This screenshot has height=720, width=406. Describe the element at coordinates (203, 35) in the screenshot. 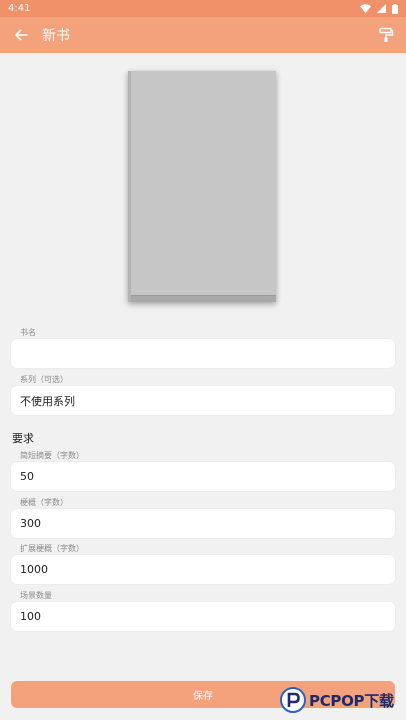

I see `app-bar: 新书` at that location.